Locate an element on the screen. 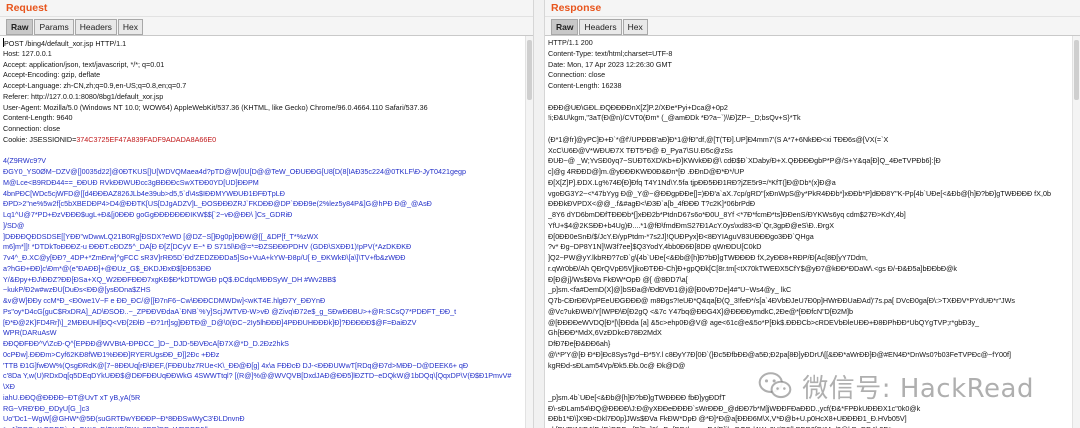  request-panel-title: Request is located at coordinates (266, 8).